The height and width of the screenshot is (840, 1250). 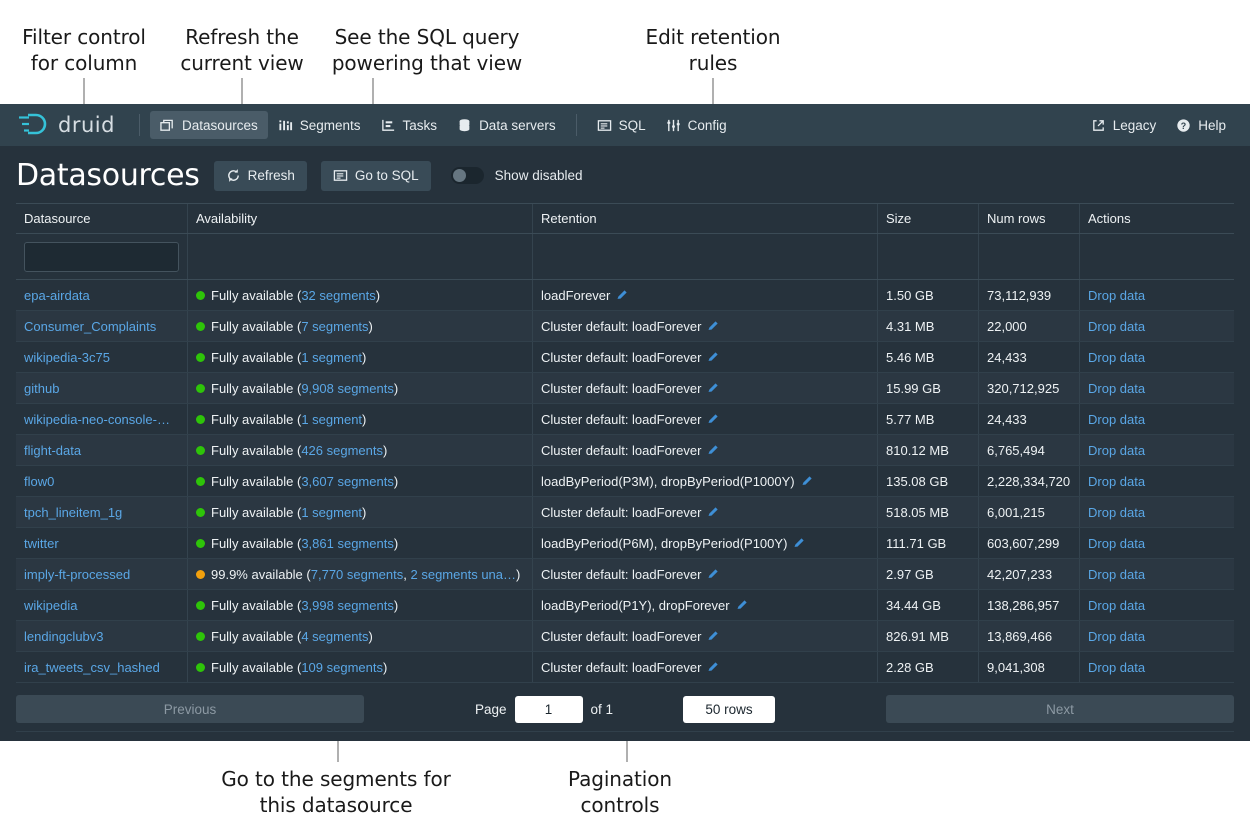 What do you see at coordinates (467, 175) in the screenshot?
I see `show-disabled-switch` at bounding box center [467, 175].